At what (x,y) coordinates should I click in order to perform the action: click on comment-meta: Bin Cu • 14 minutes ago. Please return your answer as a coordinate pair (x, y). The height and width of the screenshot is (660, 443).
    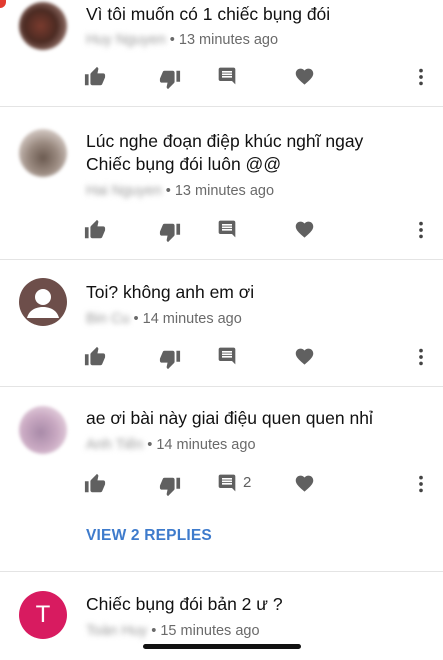
    Looking at the image, I should click on (164, 319).